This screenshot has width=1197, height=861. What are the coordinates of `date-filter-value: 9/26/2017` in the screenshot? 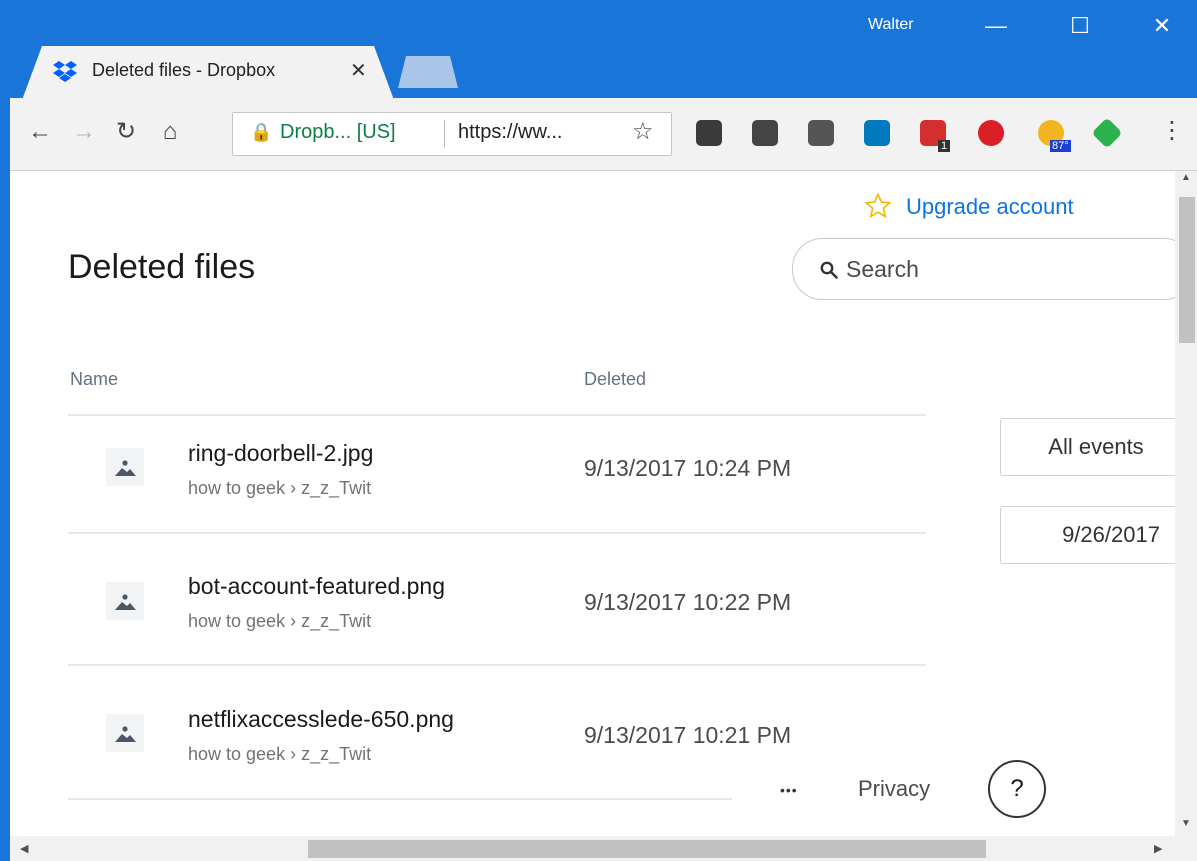 It's located at (1111, 534).